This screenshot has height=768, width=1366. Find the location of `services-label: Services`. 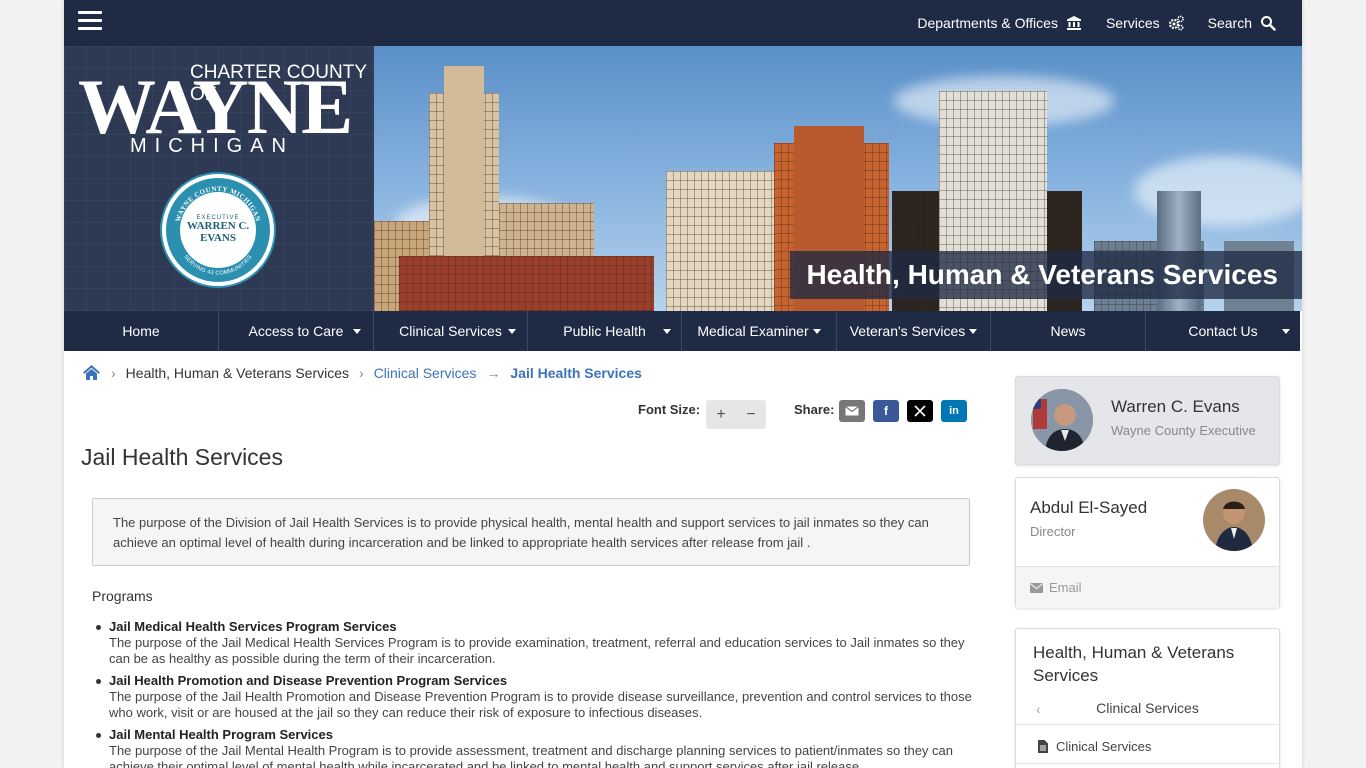

services-label: Services is located at coordinates (1132, 23).